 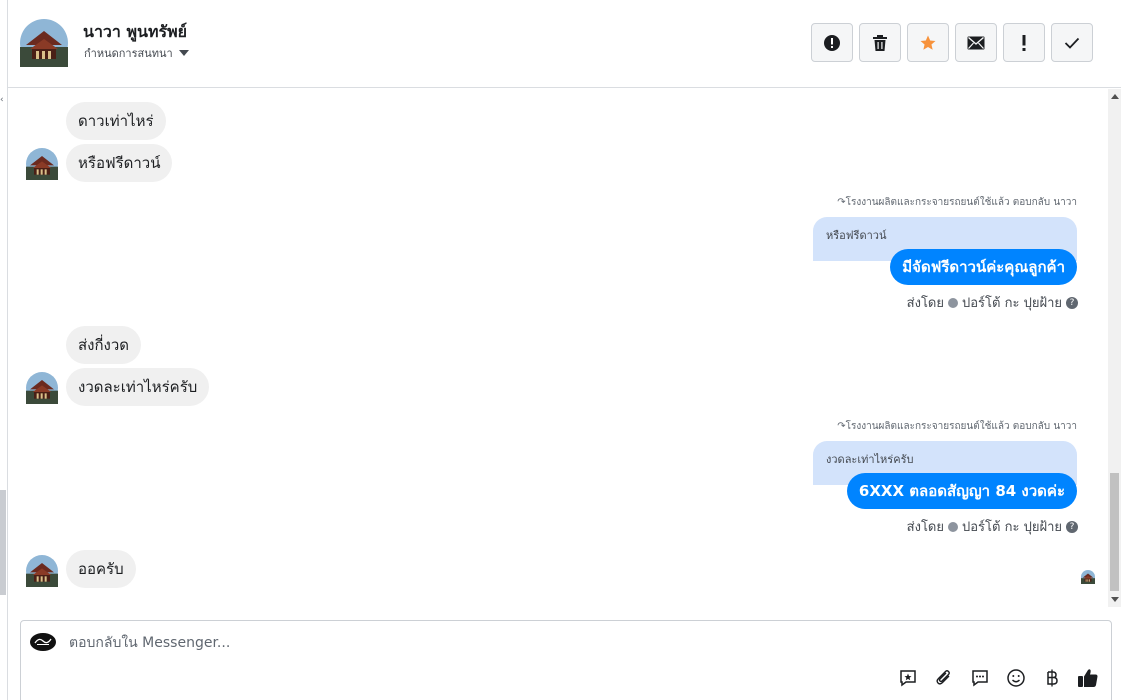 What do you see at coordinates (2, 100) in the screenshot?
I see `collapse-indicator: ‹` at bounding box center [2, 100].